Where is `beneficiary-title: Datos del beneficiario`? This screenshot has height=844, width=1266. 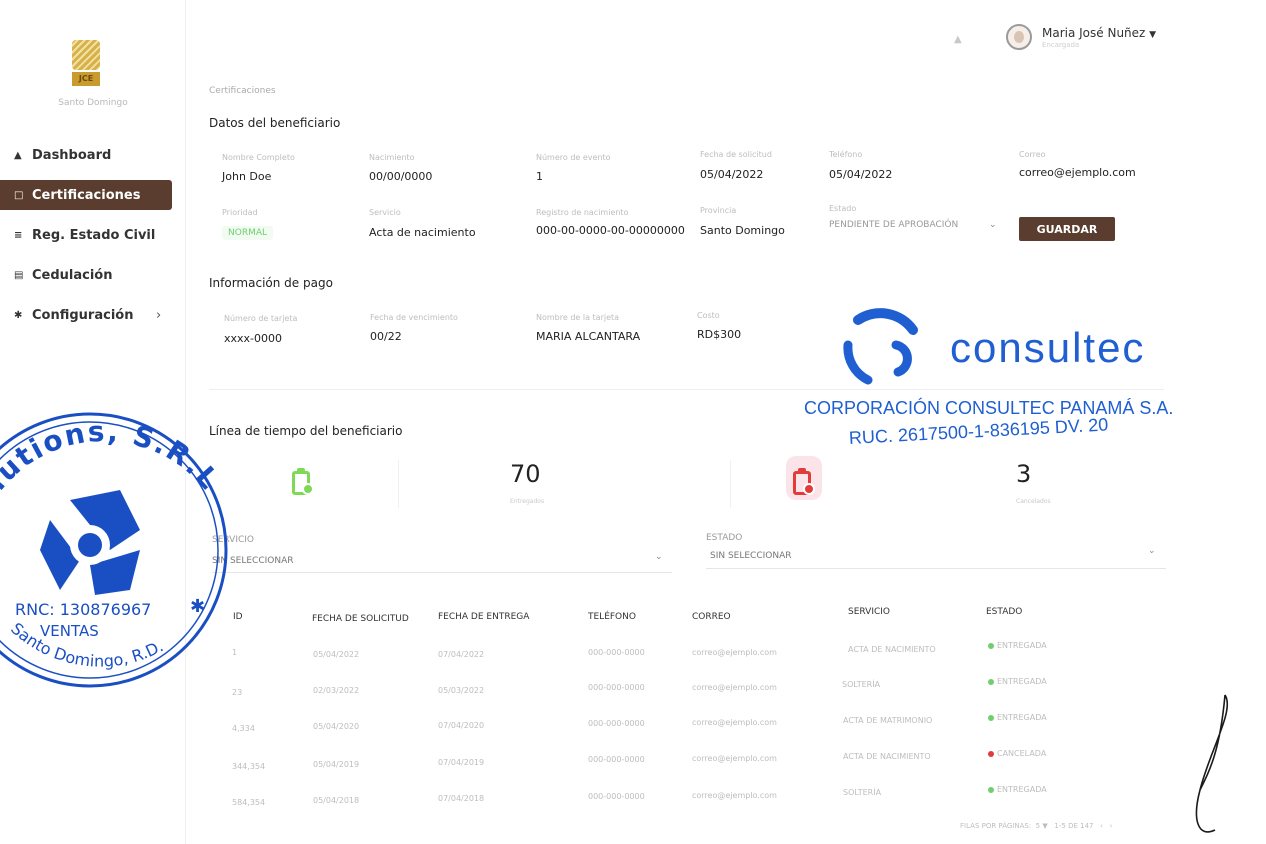 beneficiary-title: Datos del beneficiario is located at coordinates (275, 123).